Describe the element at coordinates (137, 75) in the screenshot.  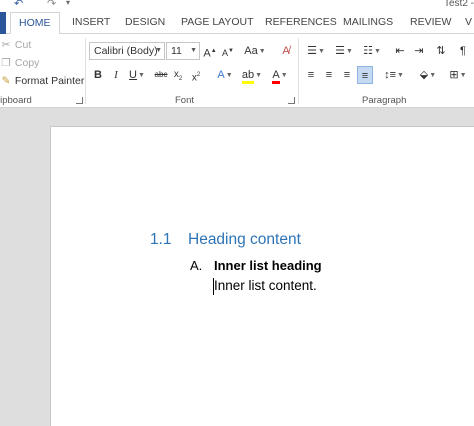
I see `underline-icon: U▼` at that location.